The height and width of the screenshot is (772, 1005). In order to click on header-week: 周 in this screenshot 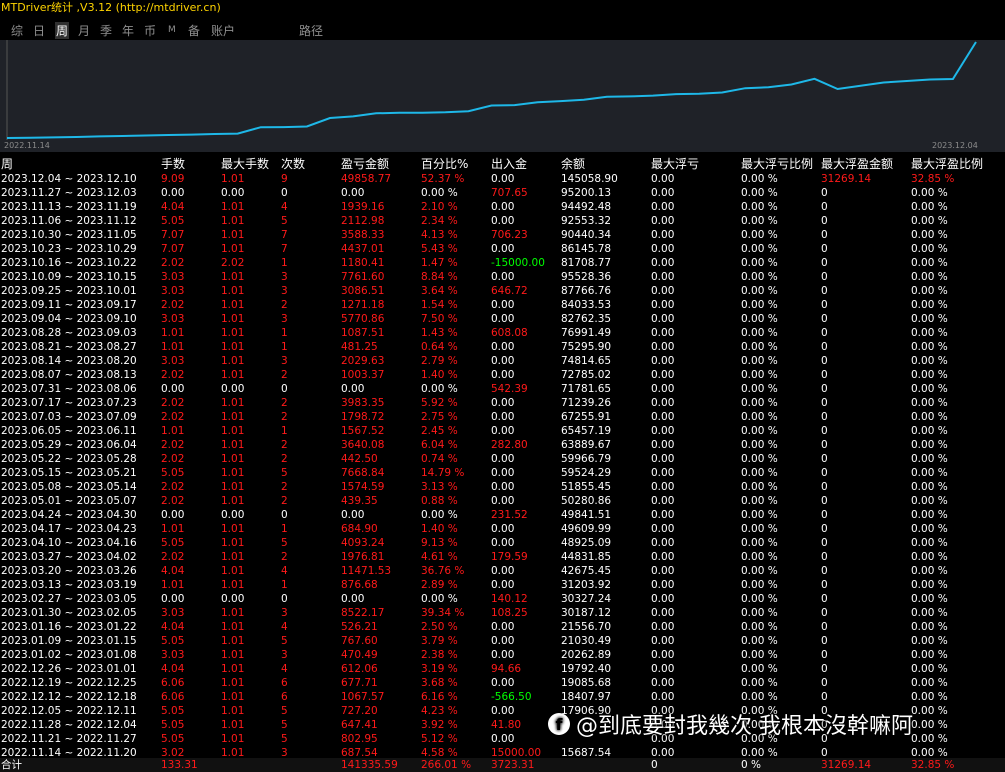, I will do `click(7, 164)`.